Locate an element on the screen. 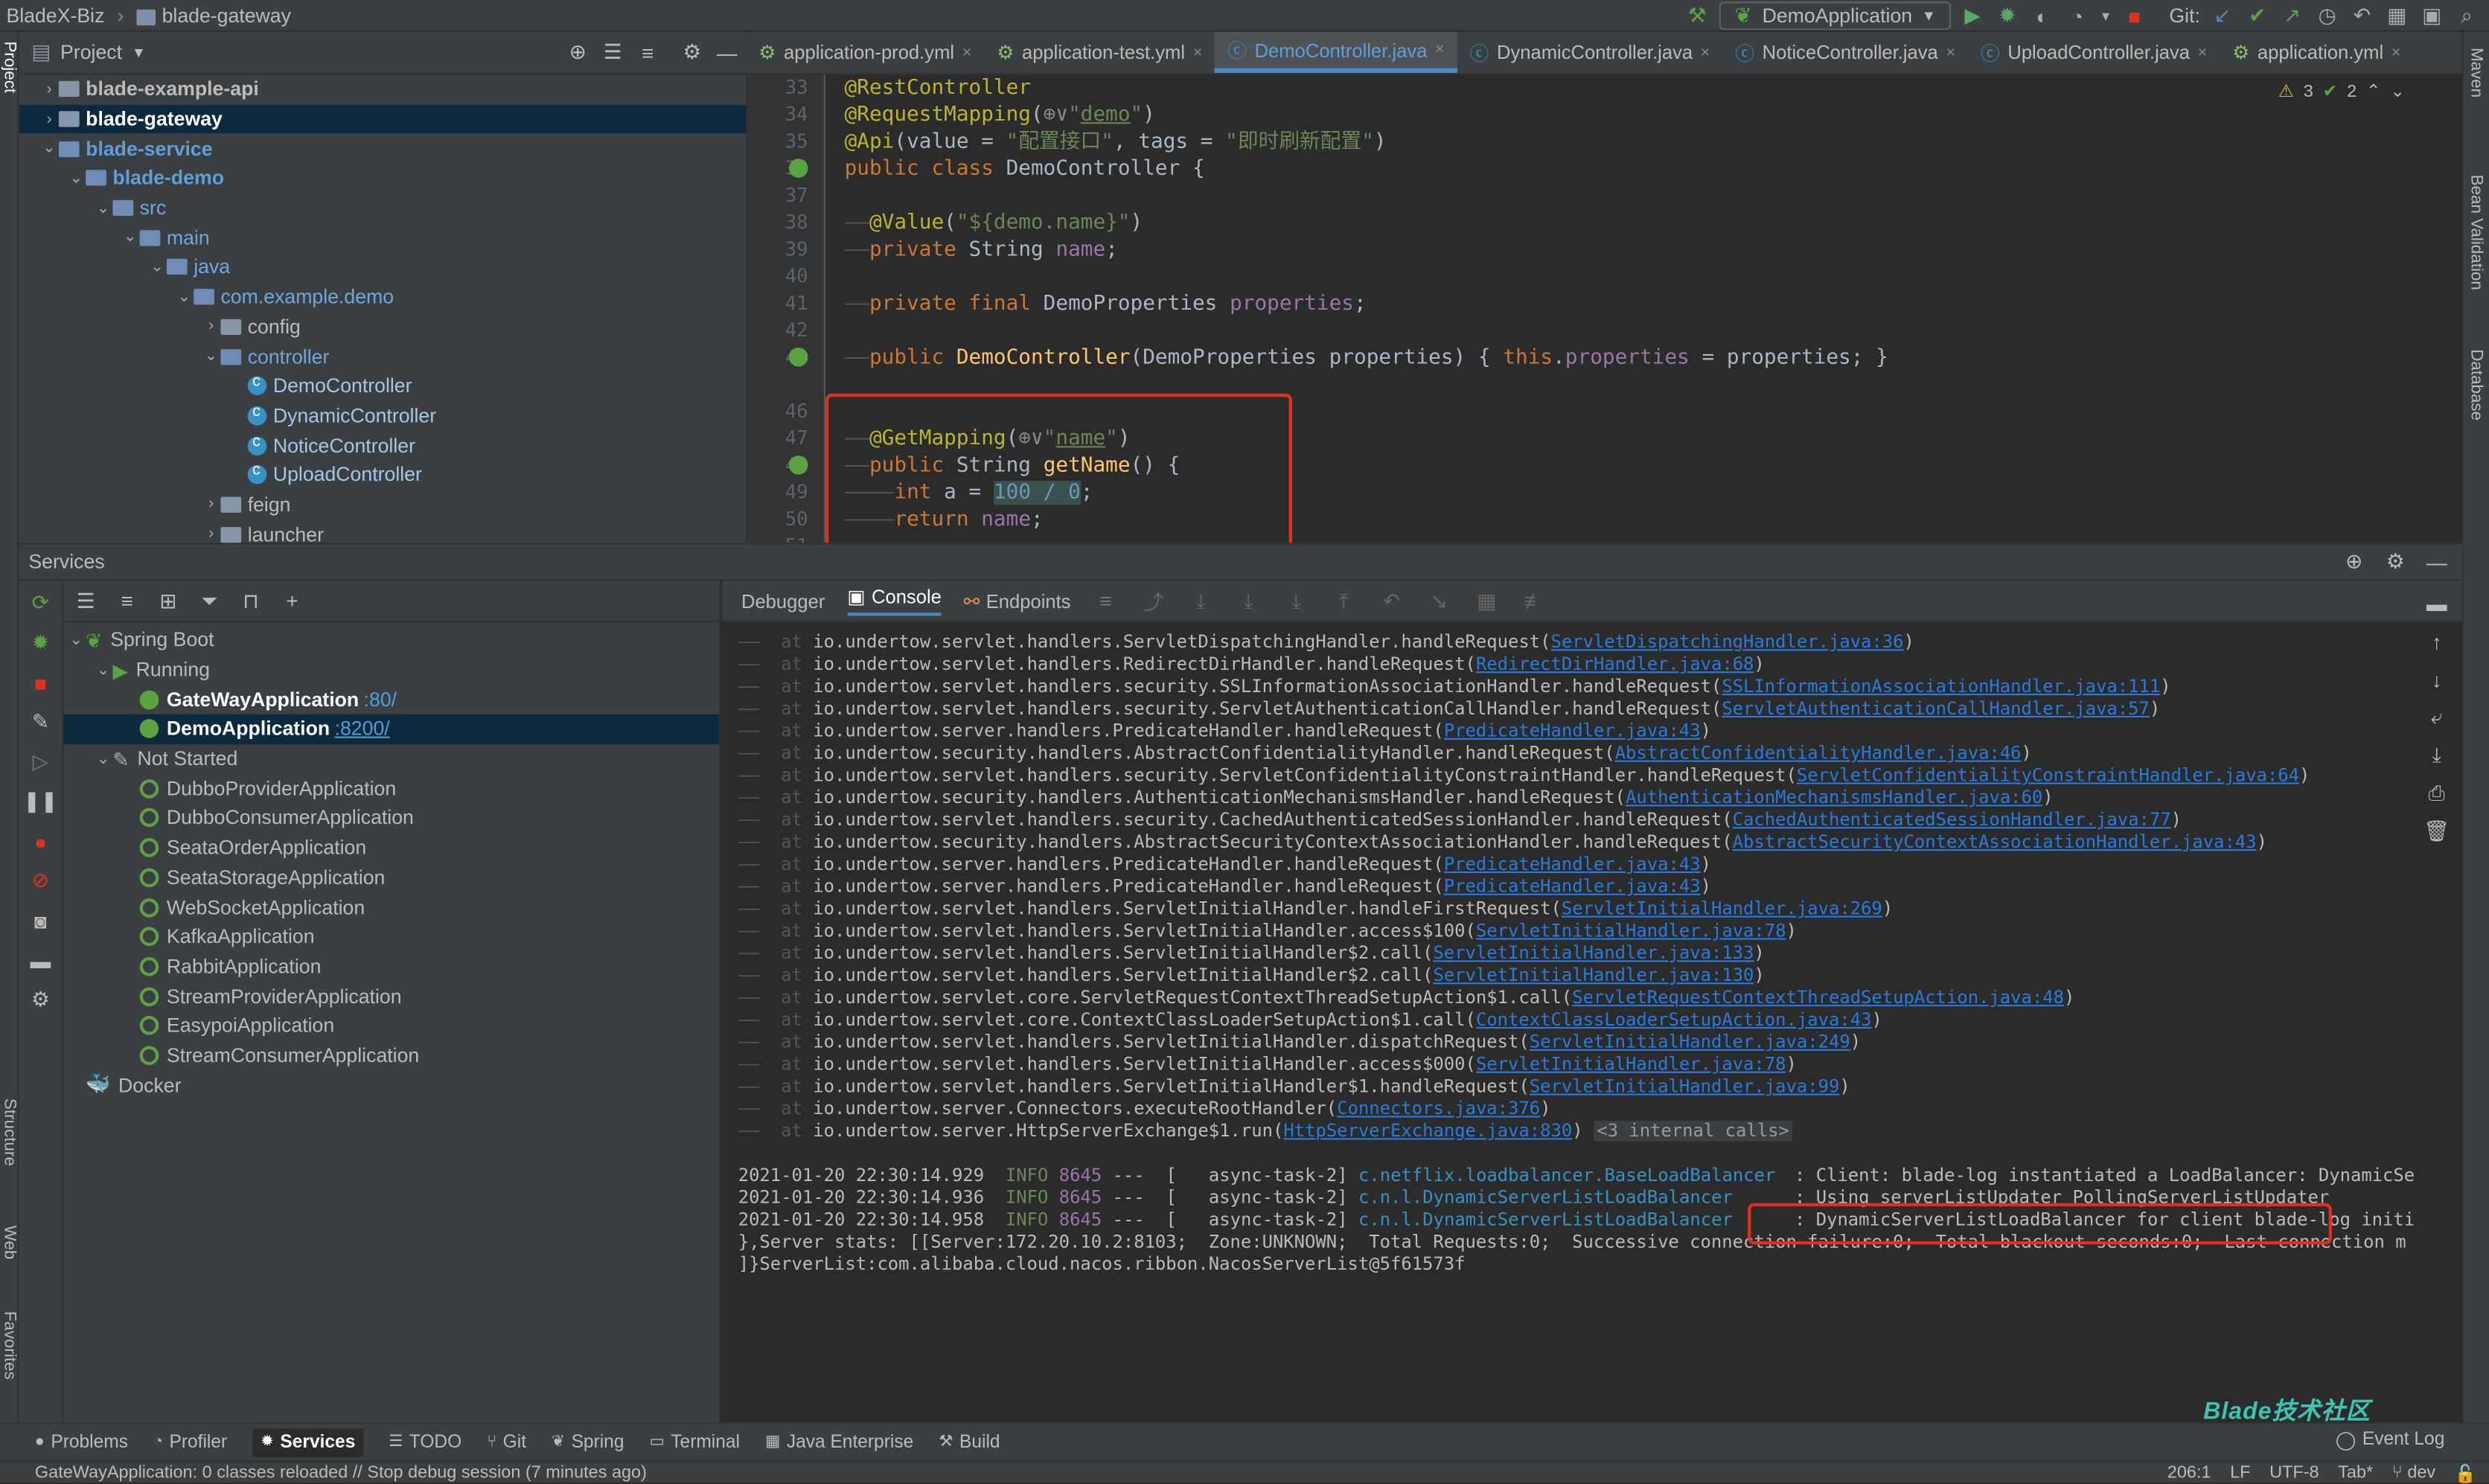 The width and height of the screenshot is (2489, 1484). source-link: Connectors.java:376 is located at coordinates (1438, 1108).